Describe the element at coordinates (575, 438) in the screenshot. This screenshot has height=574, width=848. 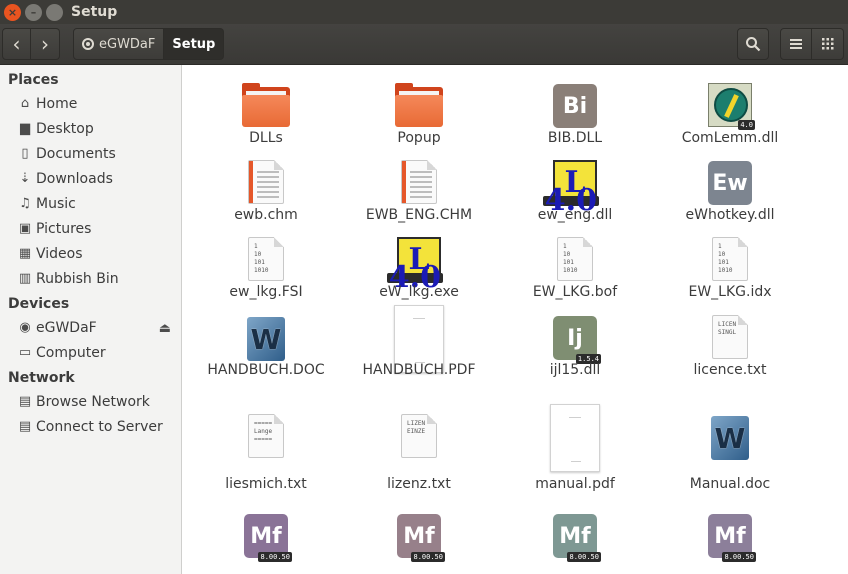
I see `pdf-document-icon` at that location.